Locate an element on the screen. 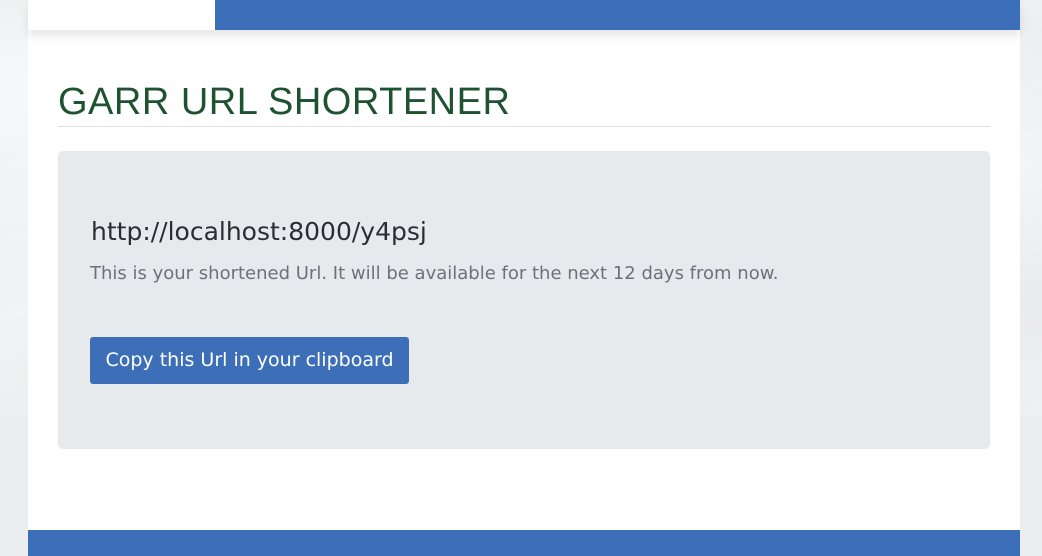 The height and width of the screenshot is (556, 1042). top-header-bar is located at coordinates (524, 15).